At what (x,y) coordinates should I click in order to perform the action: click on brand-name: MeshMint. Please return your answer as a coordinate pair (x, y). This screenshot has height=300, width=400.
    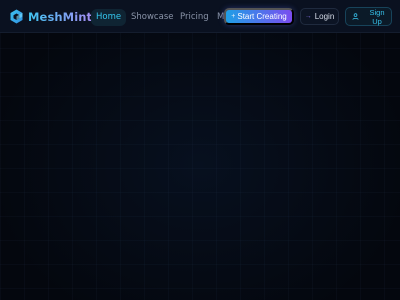
    Looking at the image, I should click on (60, 16).